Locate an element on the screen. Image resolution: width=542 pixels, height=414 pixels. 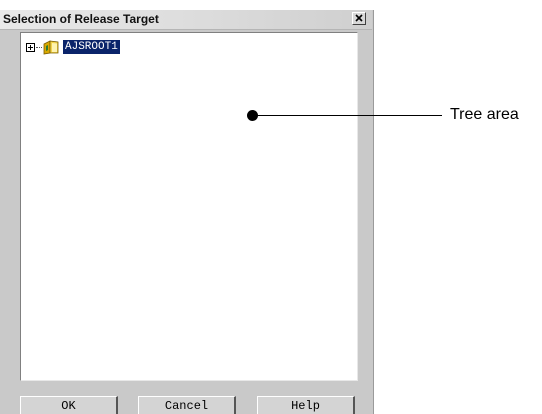
folder-icon is located at coordinates (51, 46).